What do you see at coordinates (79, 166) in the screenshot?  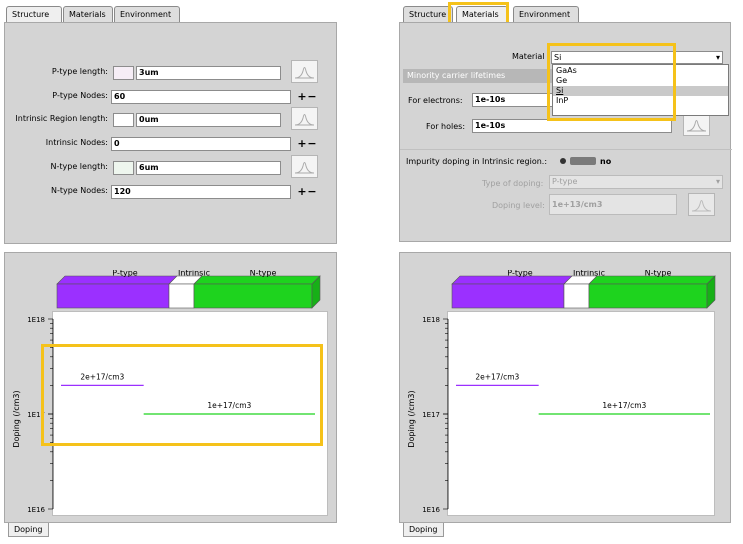 I see `n-type-length-label: N-type length:` at bounding box center [79, 166].